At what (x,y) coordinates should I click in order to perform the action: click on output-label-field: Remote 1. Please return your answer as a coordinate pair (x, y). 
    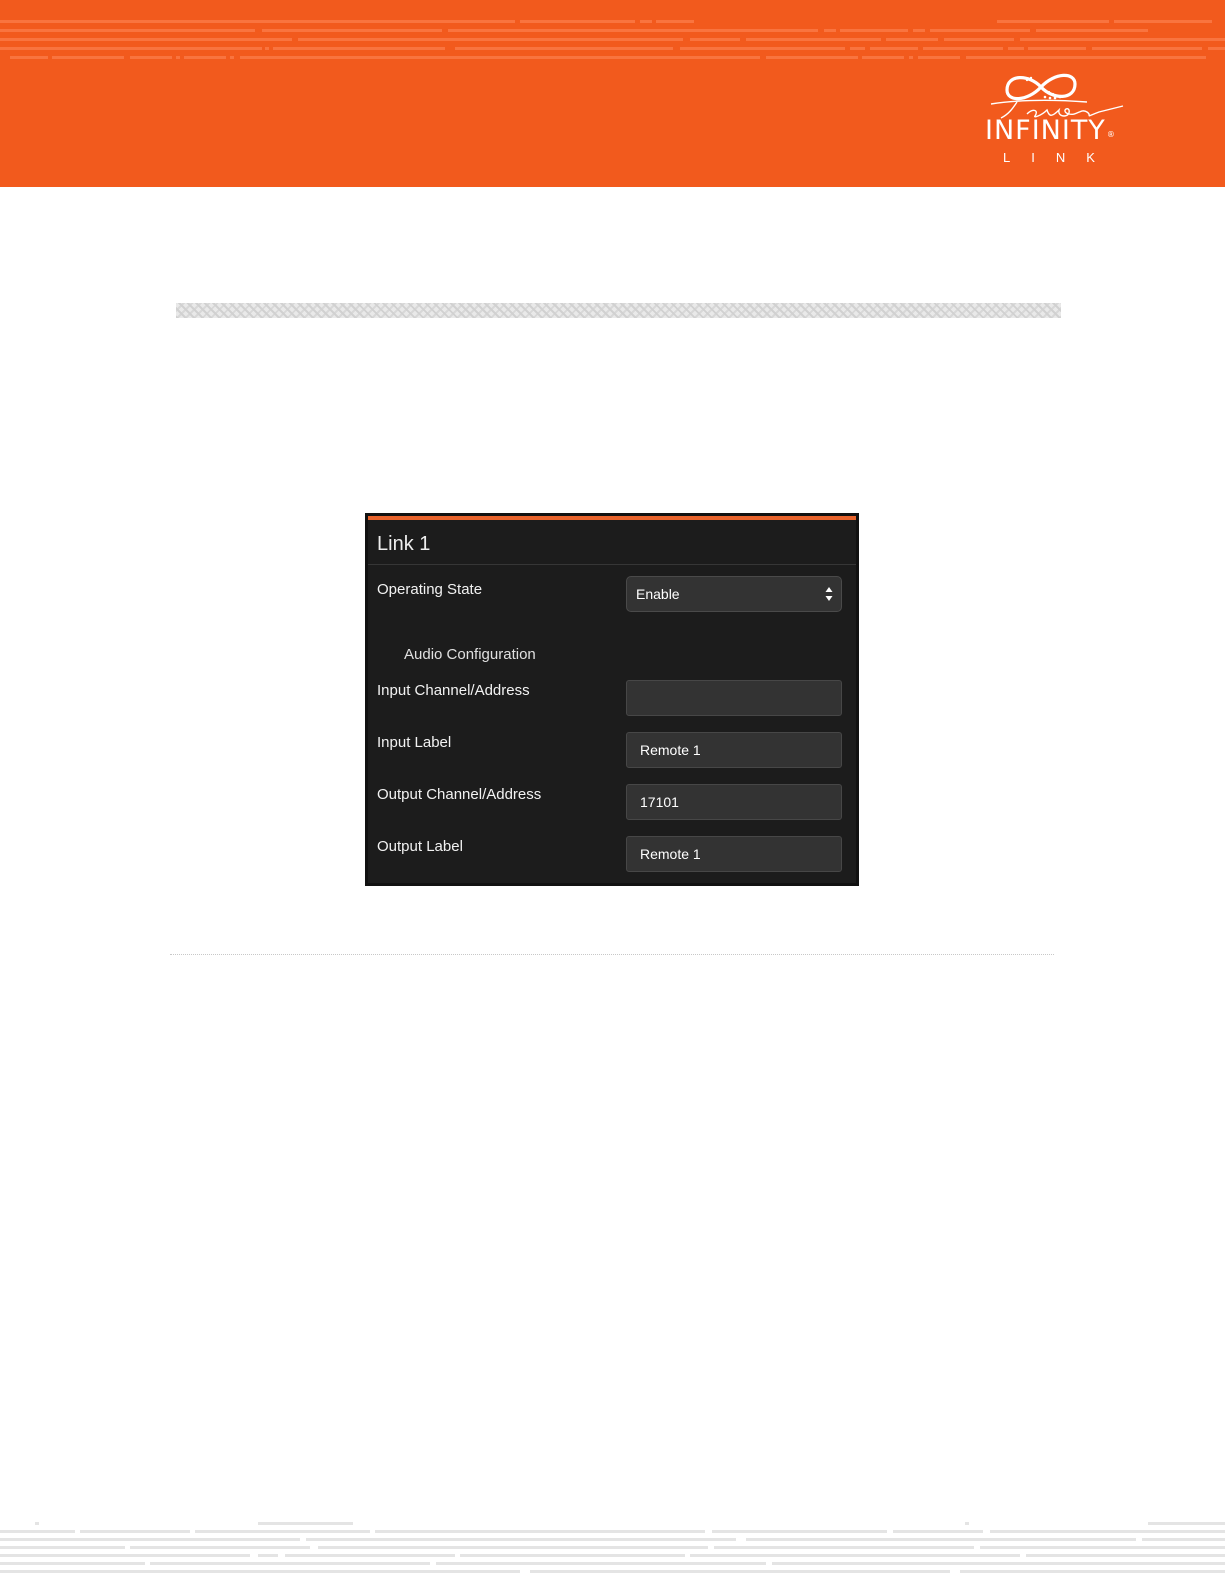
    Looking at the image, I should click on (734, 854).